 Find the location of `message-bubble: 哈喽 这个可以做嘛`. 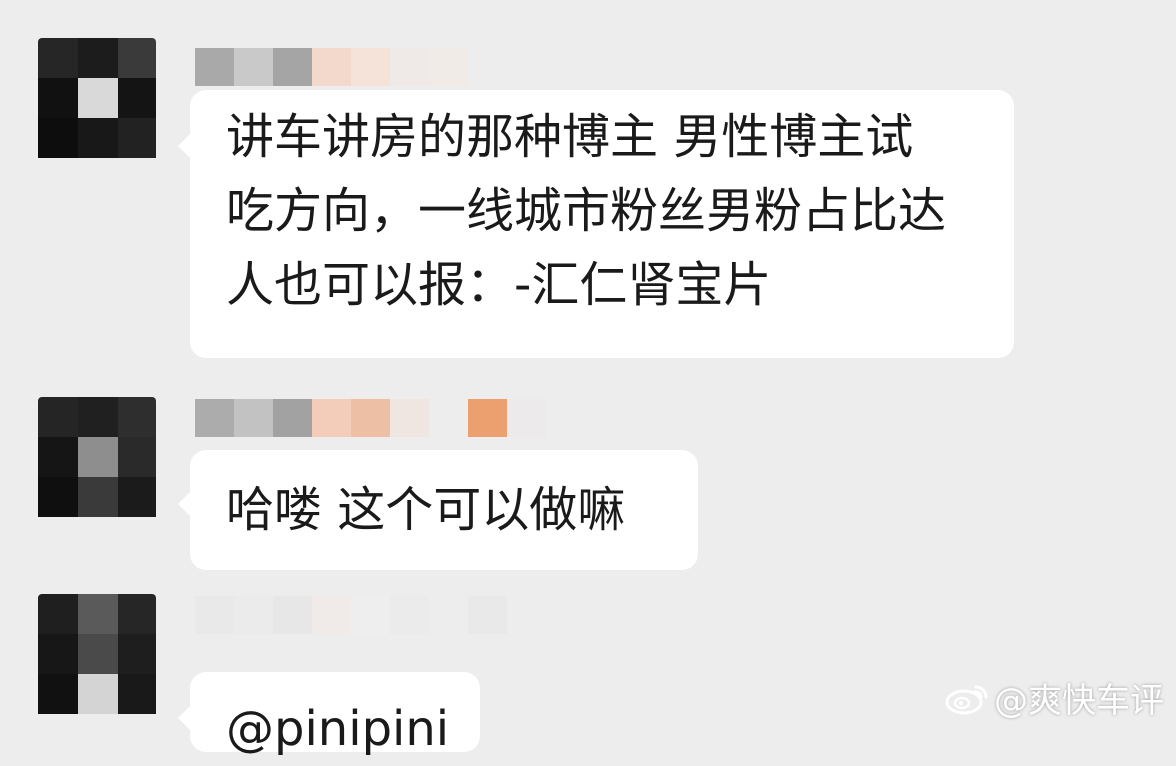

message-bubble: 哈喽 这个可以做嘛 is located at coordinates (438, 510).